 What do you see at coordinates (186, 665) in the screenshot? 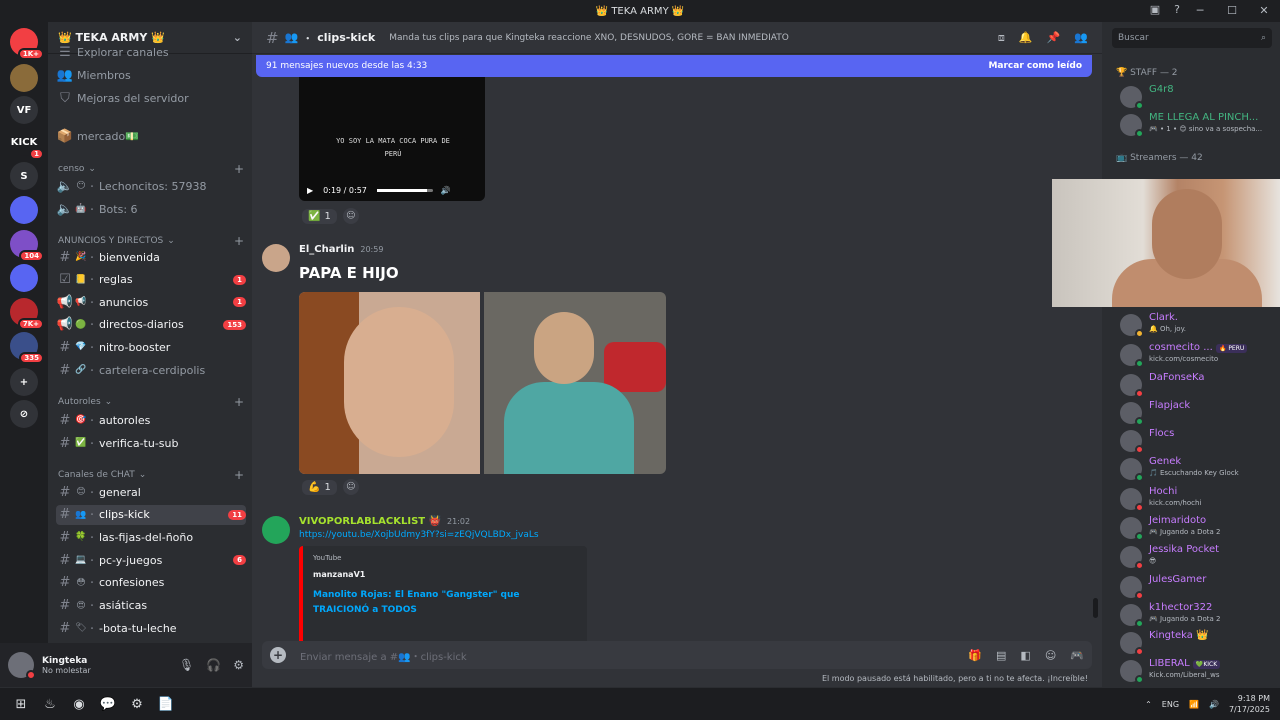
I see `microphone-icon: 🎙` at bounding box center [186, 665].